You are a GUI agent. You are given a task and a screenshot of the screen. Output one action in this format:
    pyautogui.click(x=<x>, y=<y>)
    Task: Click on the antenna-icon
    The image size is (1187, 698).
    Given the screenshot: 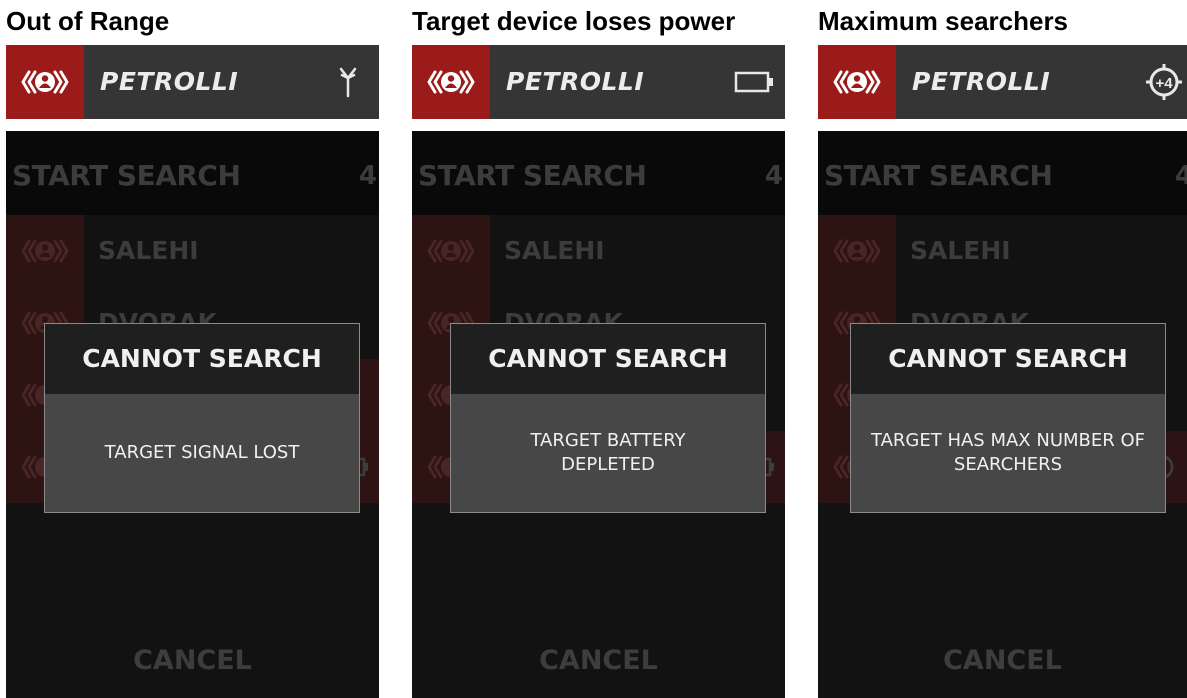 What is the action you would take?
    pyautogui.click(x=348, y=82)
    